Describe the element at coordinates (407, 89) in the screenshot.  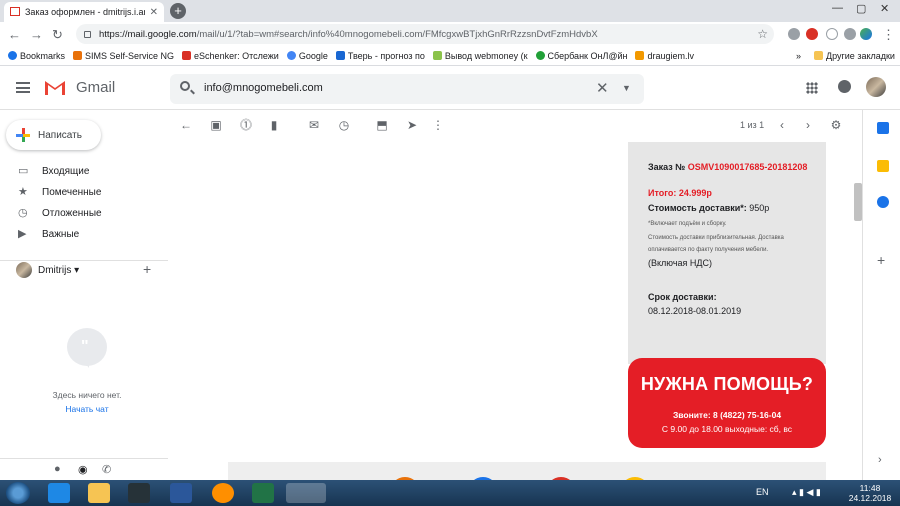
I see `search-bar: info@mnogomebeli.com ✕ ▼` at that location.